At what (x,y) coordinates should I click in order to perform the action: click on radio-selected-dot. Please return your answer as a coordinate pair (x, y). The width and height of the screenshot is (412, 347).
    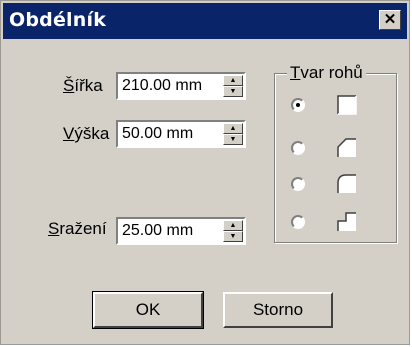
    Looking at the image, I should click on (298, 105).